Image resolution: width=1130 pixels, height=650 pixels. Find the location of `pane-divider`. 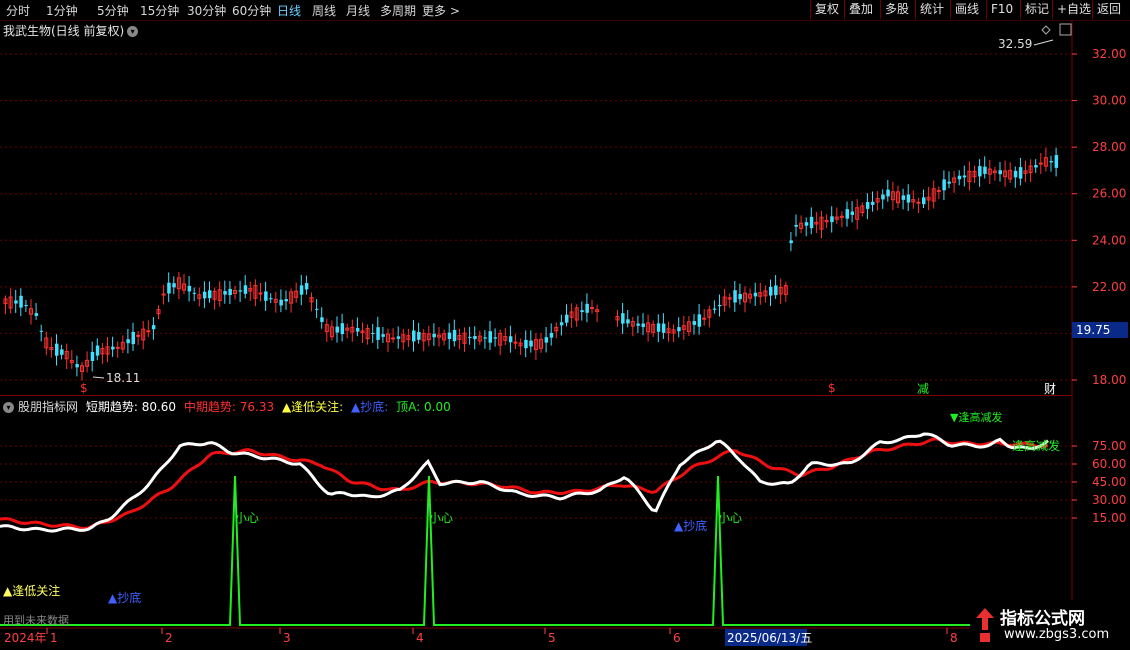

pane-divider is located at coordinates (536, 395).